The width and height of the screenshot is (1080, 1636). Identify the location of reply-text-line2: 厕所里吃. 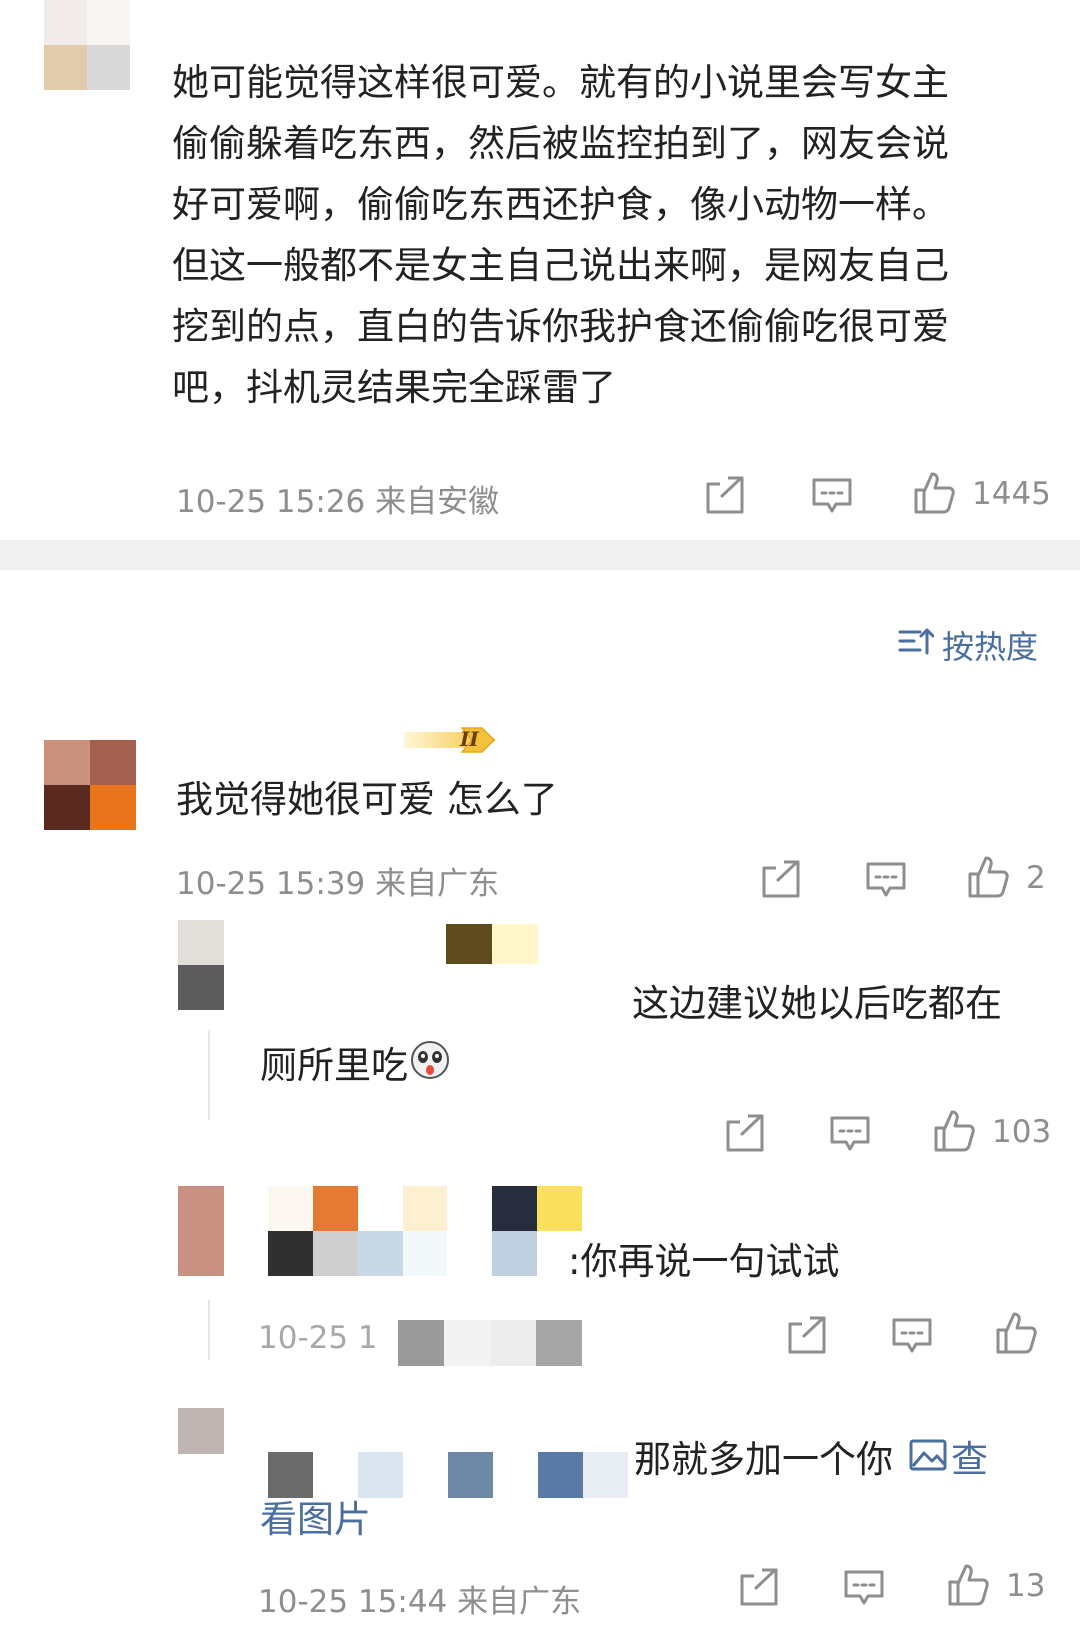
(355, 1066).